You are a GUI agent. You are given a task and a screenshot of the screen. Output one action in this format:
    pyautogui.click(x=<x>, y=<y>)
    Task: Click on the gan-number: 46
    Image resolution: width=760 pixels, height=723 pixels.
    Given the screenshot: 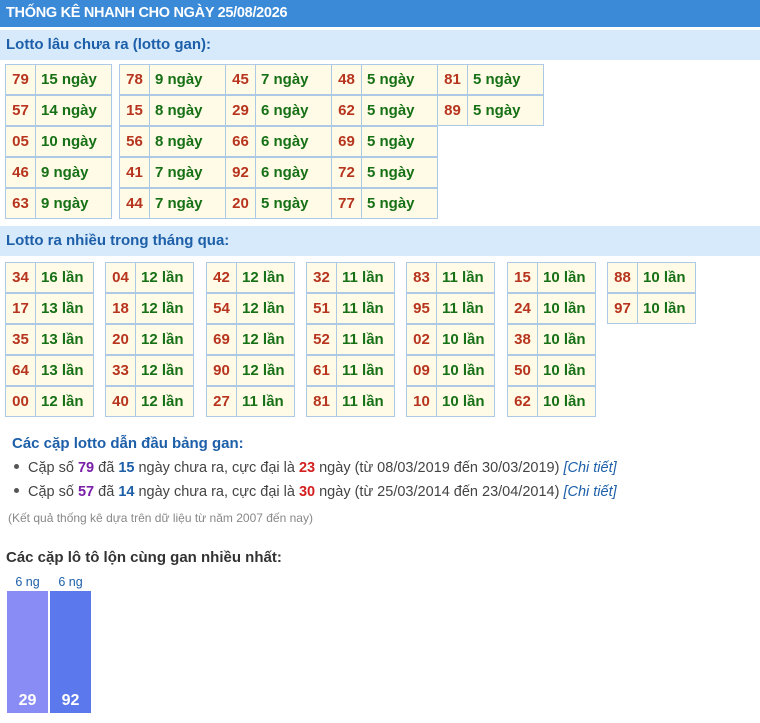 What is the action you would take?
    pyautogui.click(x=20, y=172)
    